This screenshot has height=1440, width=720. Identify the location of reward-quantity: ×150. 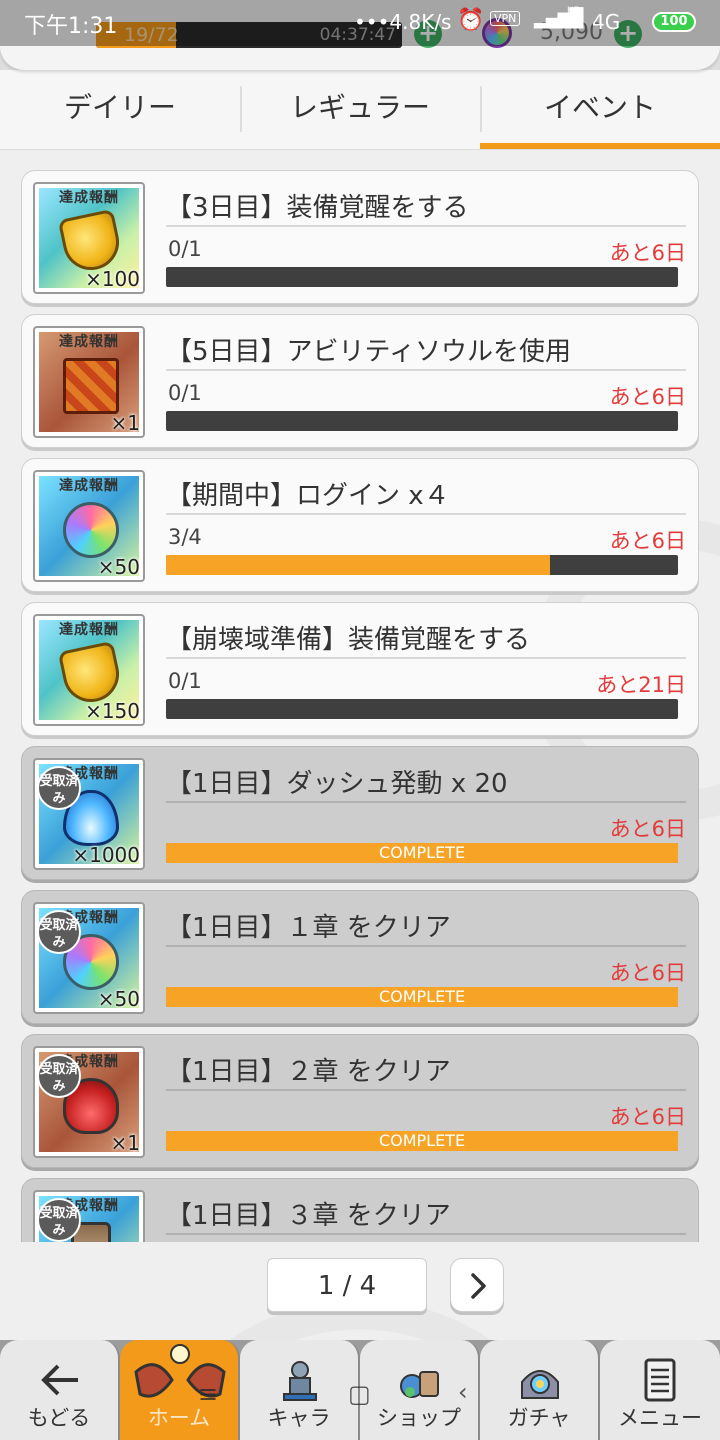
(112, 711).